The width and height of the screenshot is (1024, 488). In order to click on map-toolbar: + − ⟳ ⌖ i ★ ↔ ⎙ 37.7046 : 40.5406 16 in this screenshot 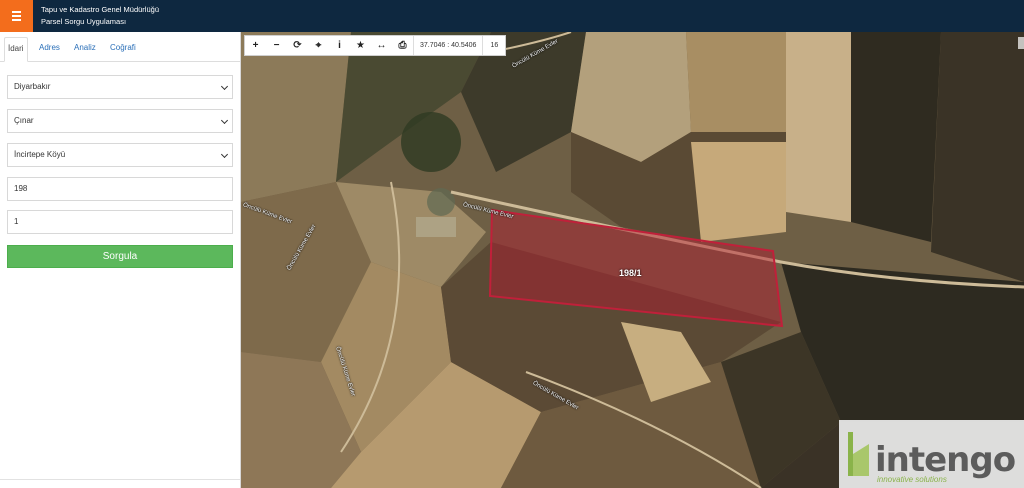, I will do `click(375, 45)`.